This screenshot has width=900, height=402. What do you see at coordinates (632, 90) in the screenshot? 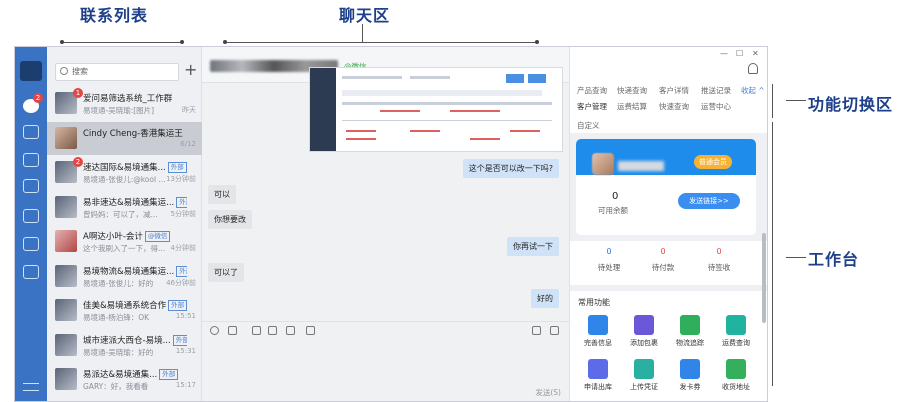
I see `tab-express-query: 快递查询` at bounding box center [632, 90].